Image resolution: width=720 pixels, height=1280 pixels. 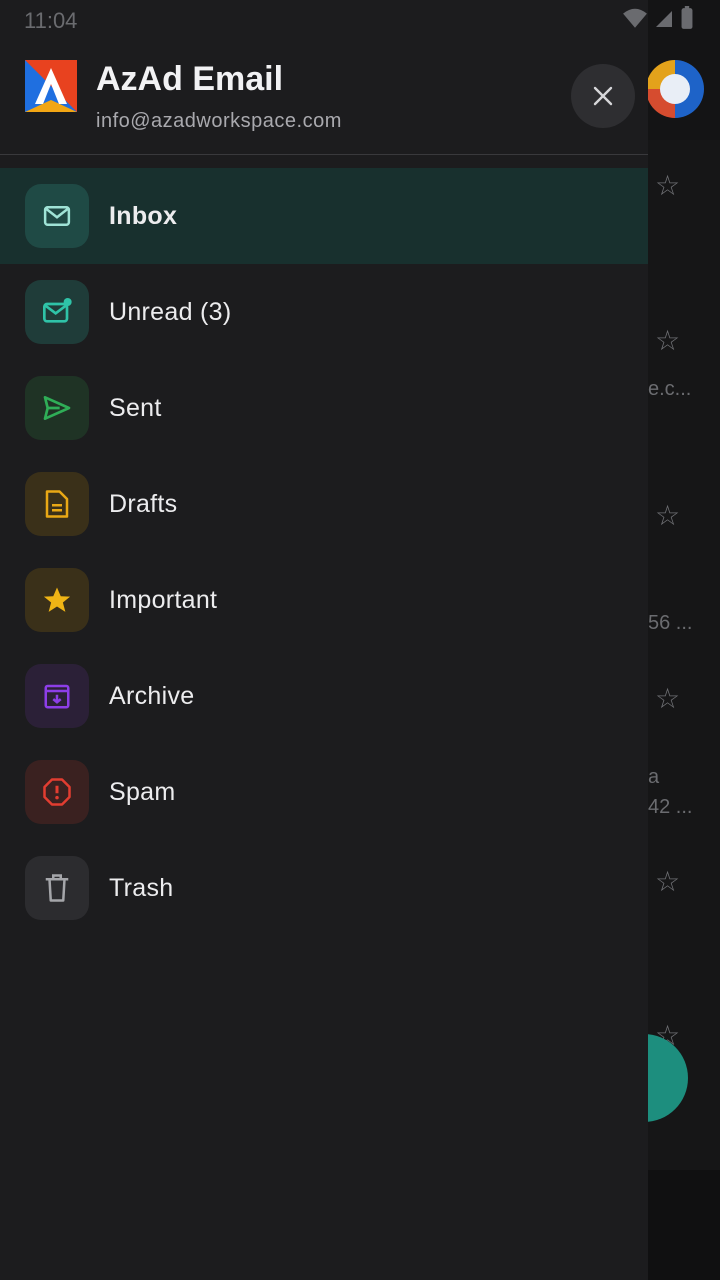 What do you see at coordinates (687, 17) in the screenshot?
I see `battery-icon` at bounding box center [687, 17].